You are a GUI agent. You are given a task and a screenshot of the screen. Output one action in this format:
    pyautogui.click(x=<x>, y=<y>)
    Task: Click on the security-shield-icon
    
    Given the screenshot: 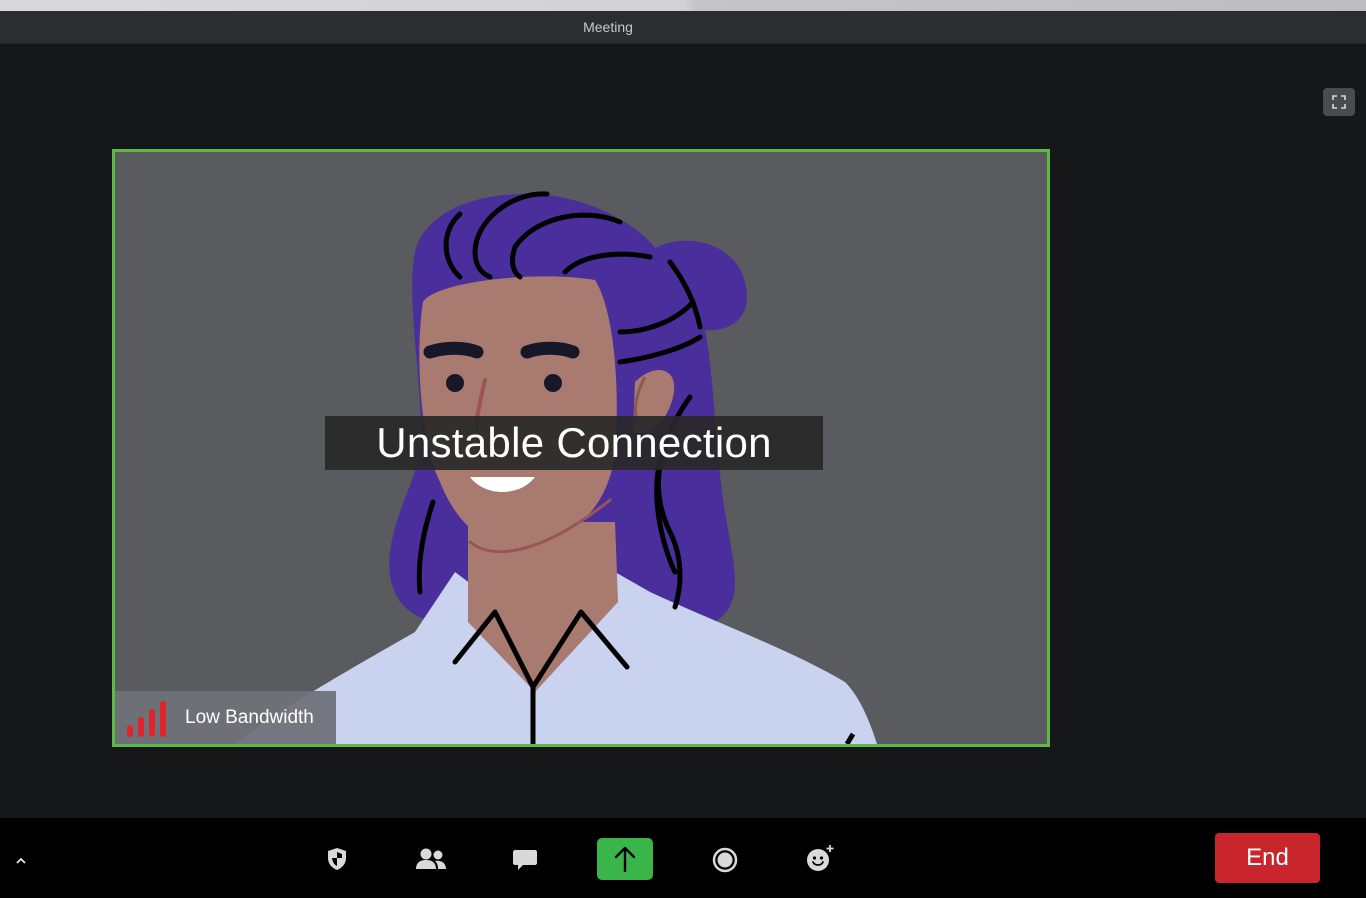 What is the action you would take?
    pyautogui.click(x=337, y=859)
    